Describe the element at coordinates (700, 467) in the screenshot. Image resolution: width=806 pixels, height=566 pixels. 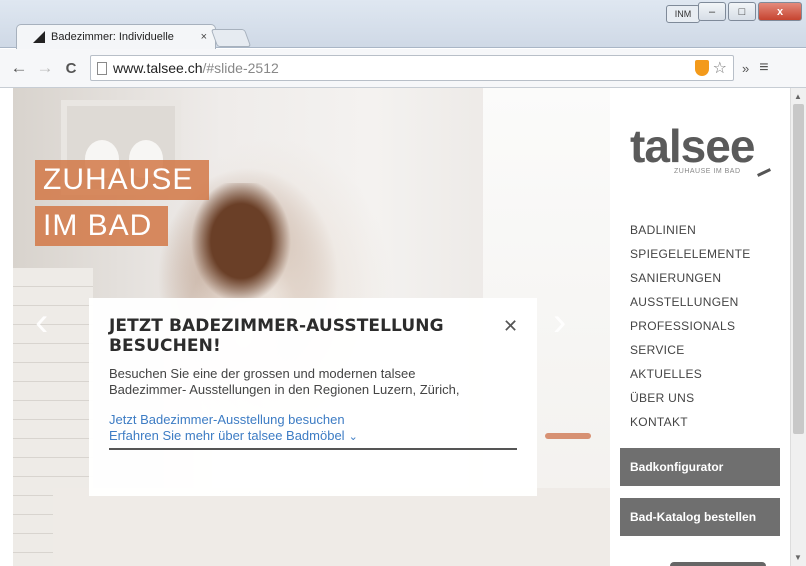
I see `badkonfigurator-button: Badkonfigurator` at that location.